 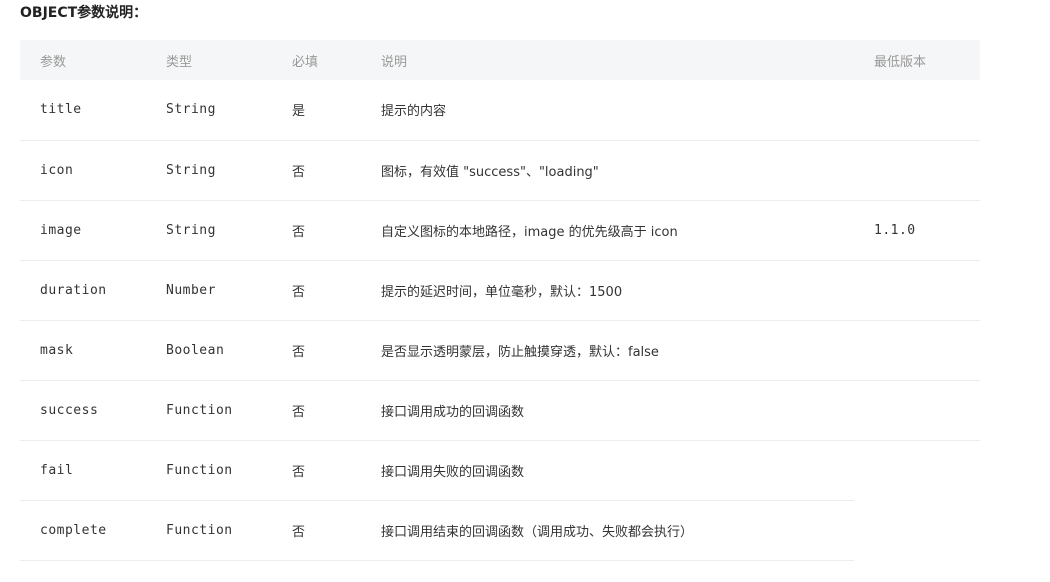 What do you see at coordinates (607, 290) in the screenshot?
I see `cell-description: 提示的延迟时间，单位毫秒，默认：1500` at bounding box center [607, 290].